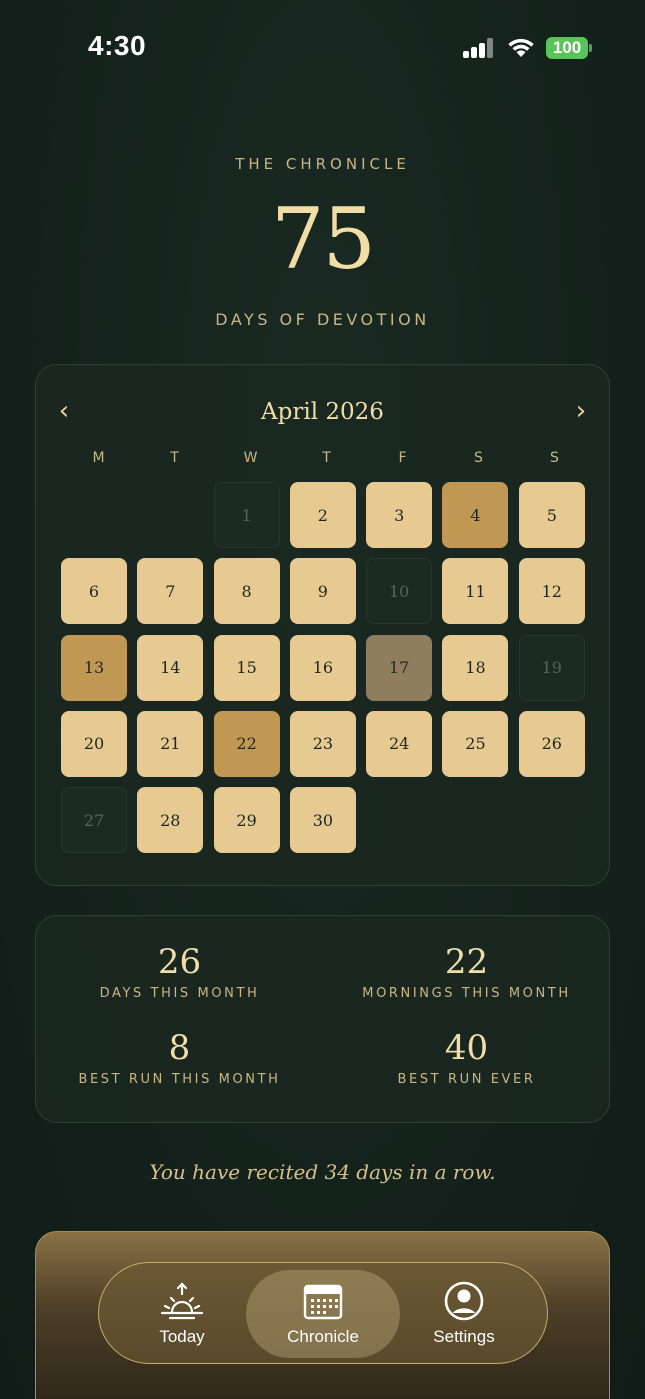 The width and height of the screenshot is (645, 1399). Describe the element at coordinates (399, 667) in the screenshot. I see `calendar-day-17: 17` at that location.